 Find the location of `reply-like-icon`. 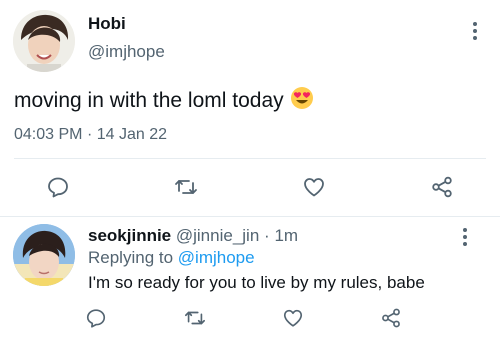

reply-like-icon is located at coordinates (293, 318).